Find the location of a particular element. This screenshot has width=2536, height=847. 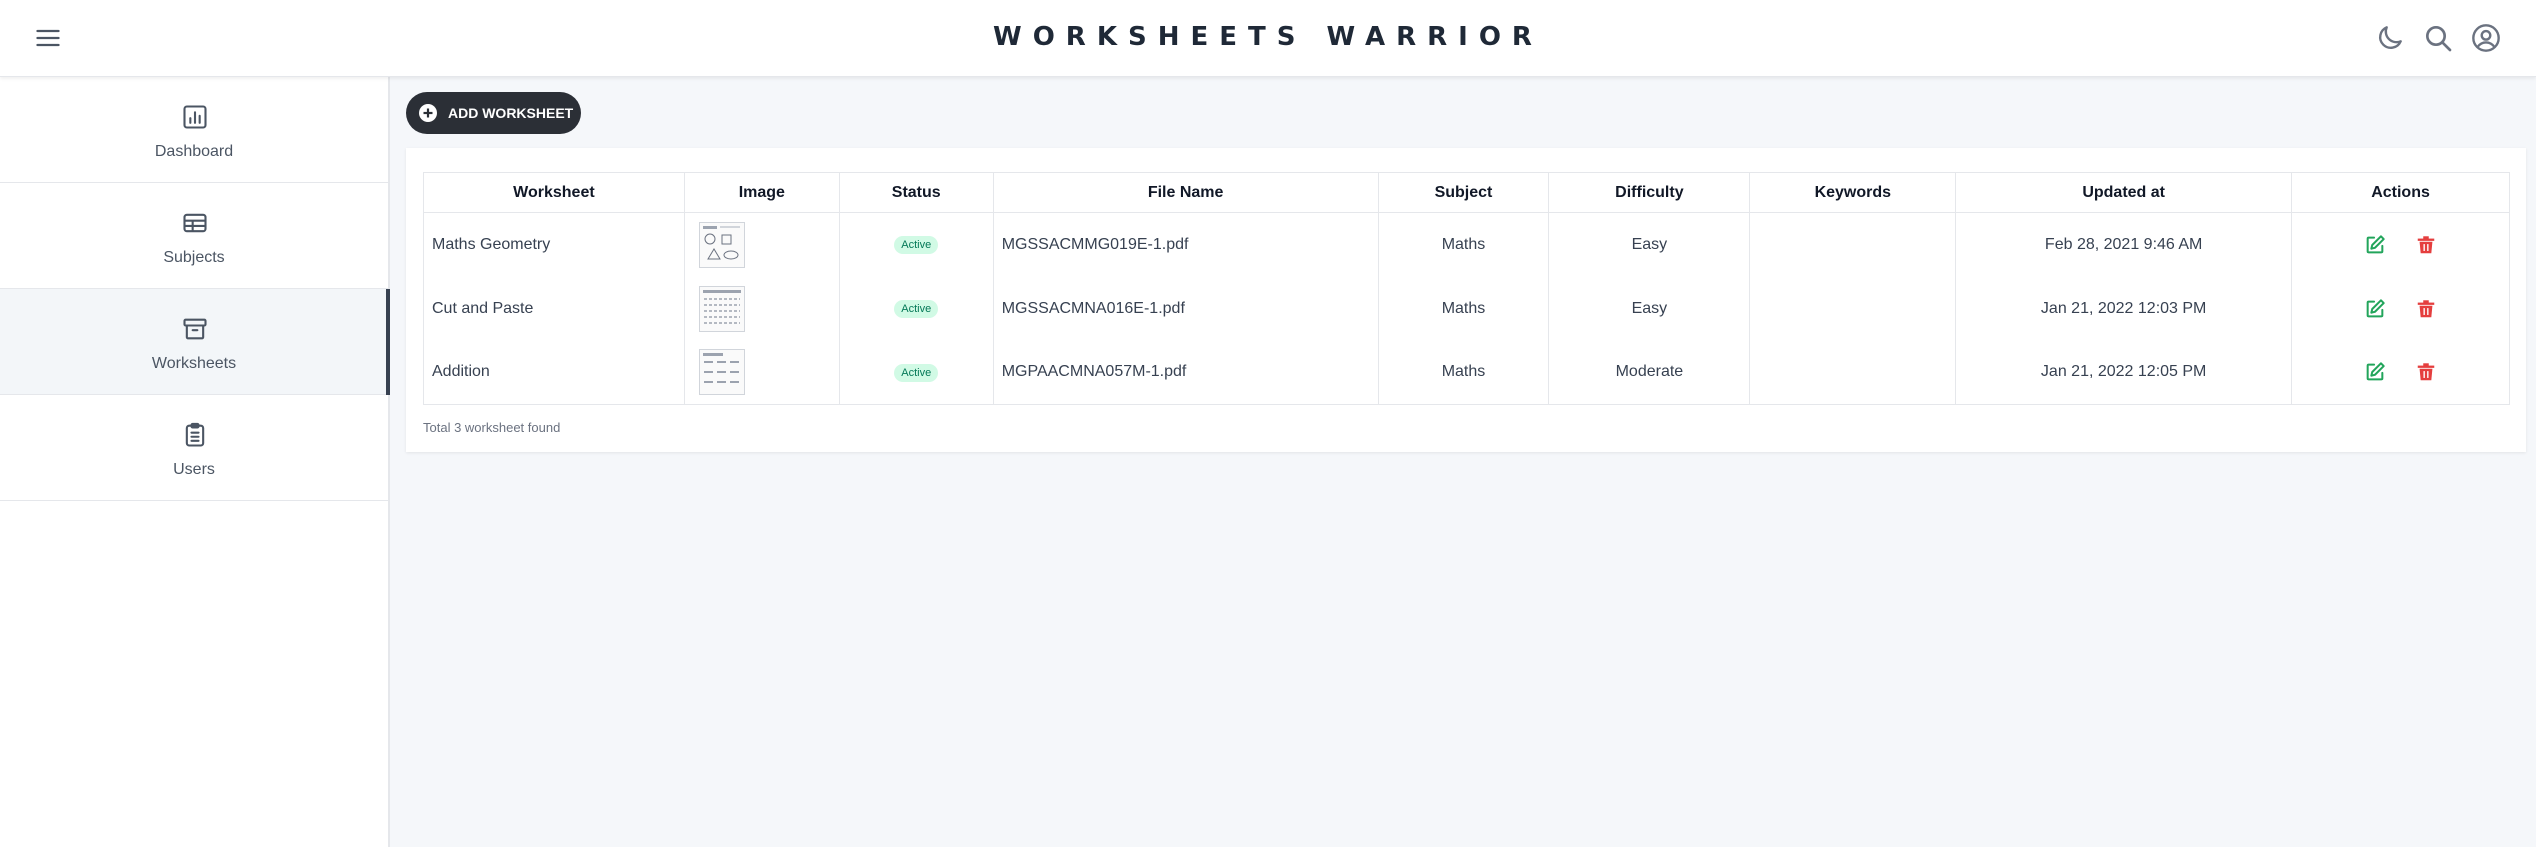

sidebar-item-label: Worksheets is located at coordinates (194, 363).